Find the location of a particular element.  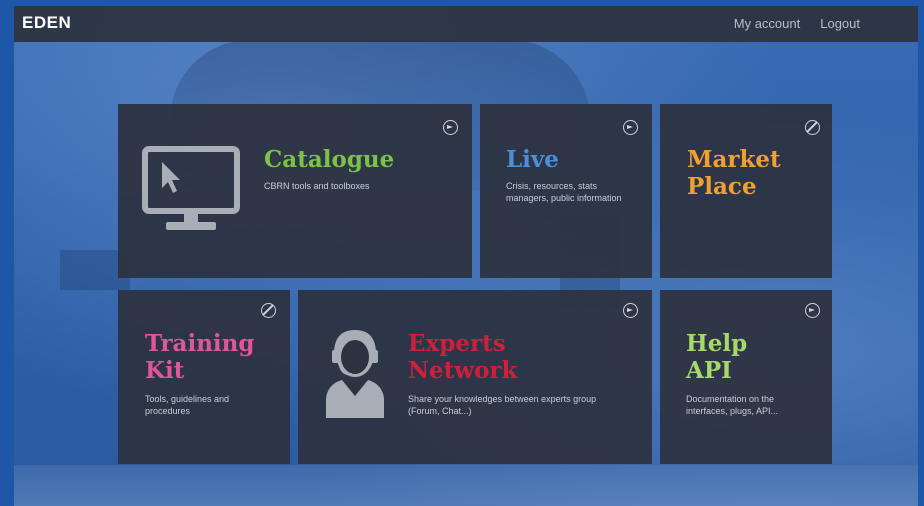

operator-headset-icon is located at coordinates (355, 373).